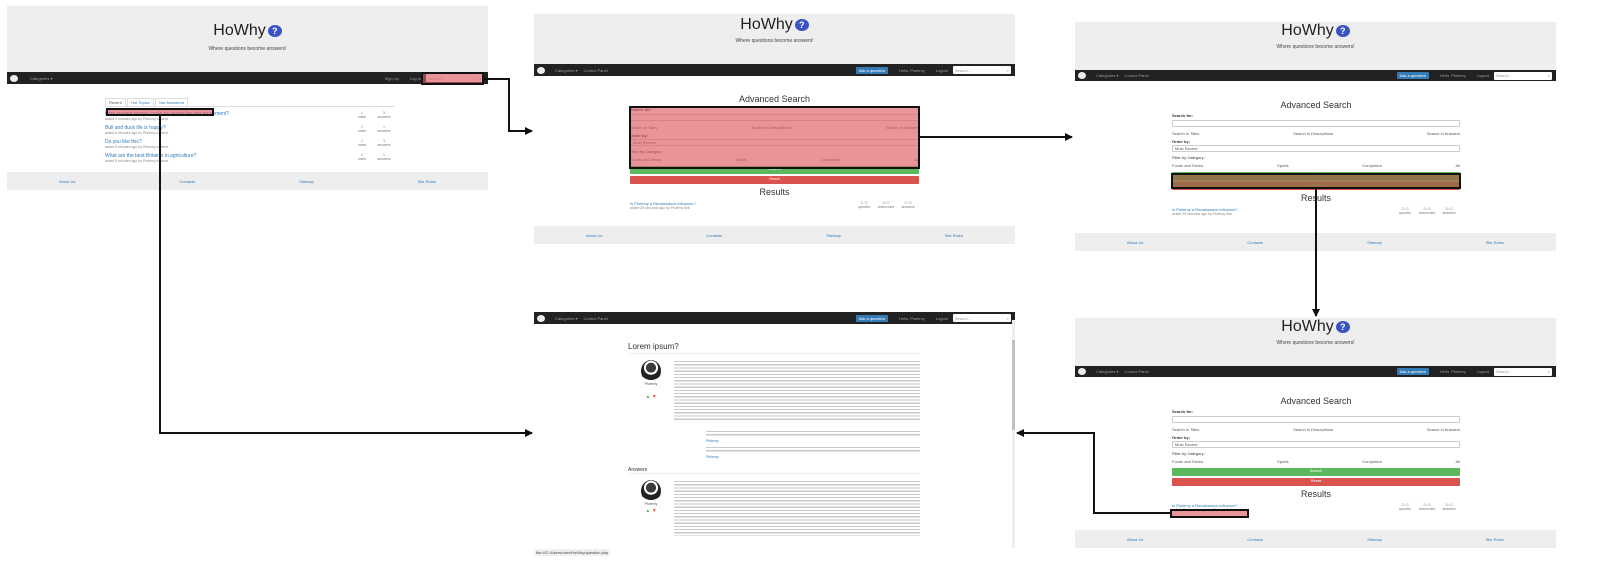 The width and height of the screenshot is (1617, 582). What do you see at coordinates (1093, 471) in the screenshot?
I see `arrow-results-to-question` at bounding box center [1093, 471].